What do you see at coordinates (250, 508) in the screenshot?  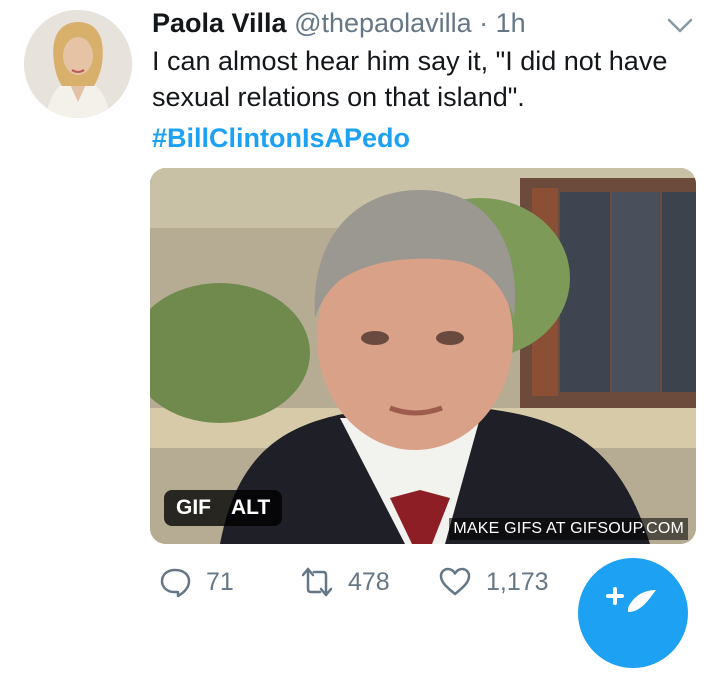 I see `alt-badge: ALT` at bounding box center [250, 508].